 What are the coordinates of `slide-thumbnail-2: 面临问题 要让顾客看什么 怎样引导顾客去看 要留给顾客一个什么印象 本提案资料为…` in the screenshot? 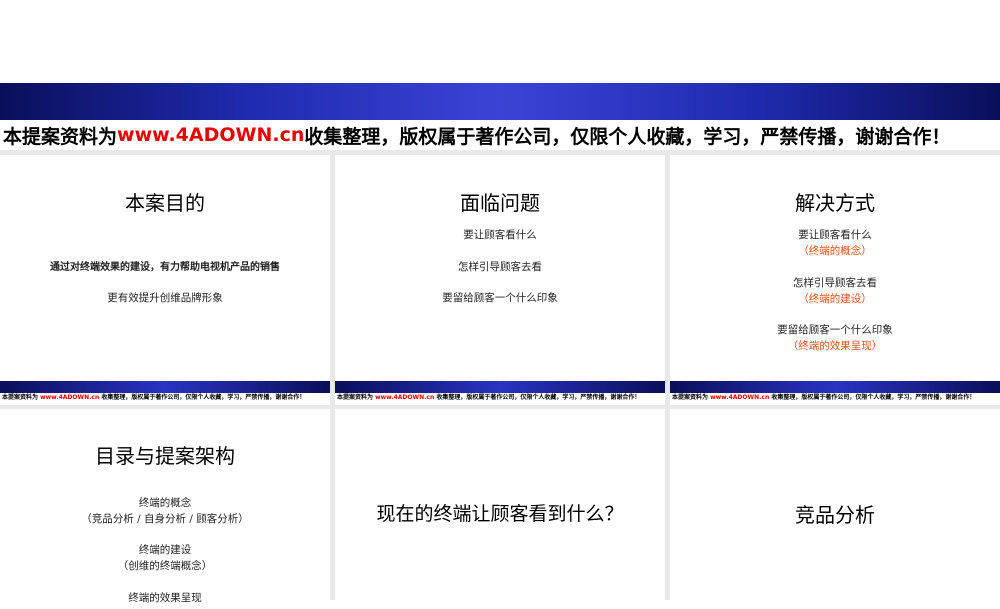 It's located at (500, 280).